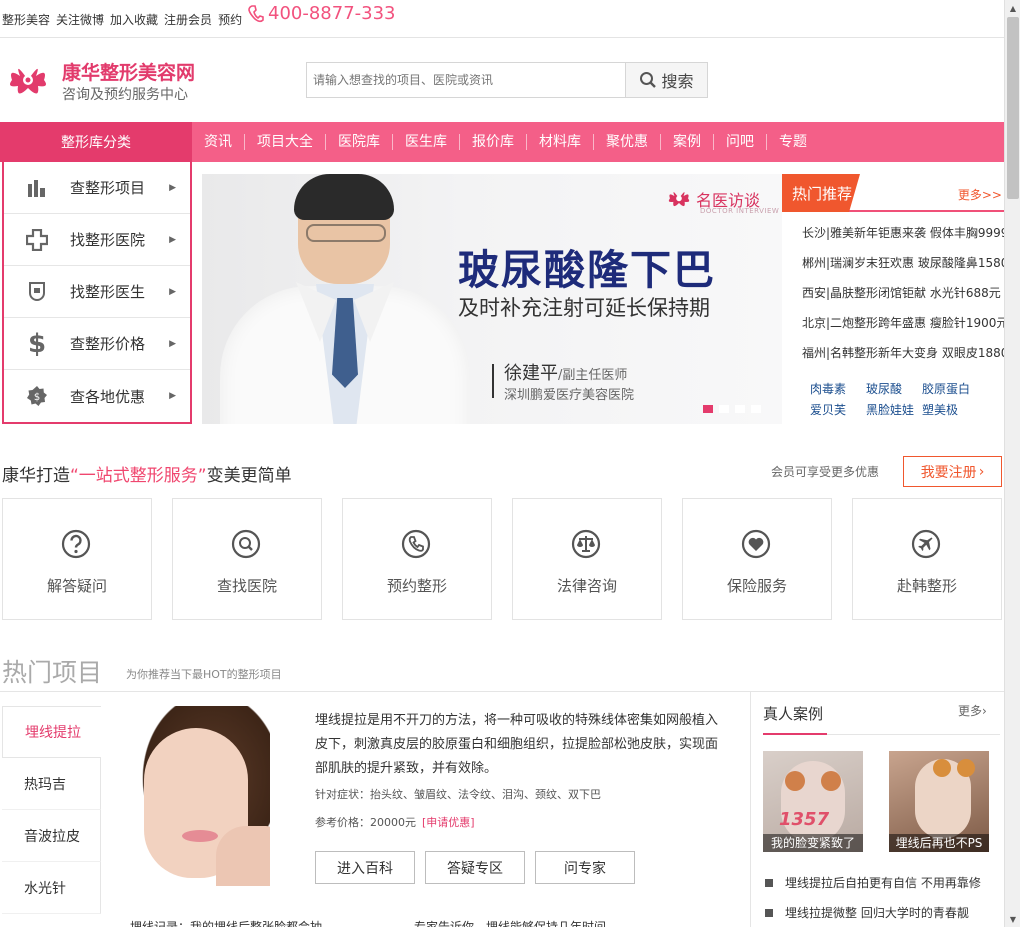 The height and width of the screenshot is (927, 1020). What do you see at coordinates (569, 395) in the screenshot?
I see `doctor-hospital: 深圳鹏爱医疗美容医院` at bounding box center [569, 395].